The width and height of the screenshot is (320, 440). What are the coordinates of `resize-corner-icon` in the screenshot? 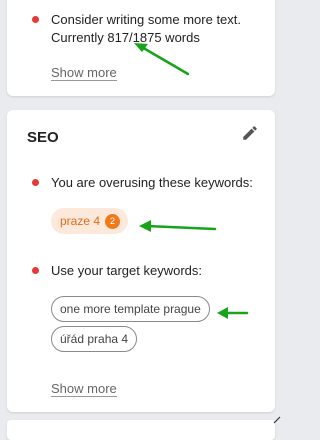 It's located at (277, 420).